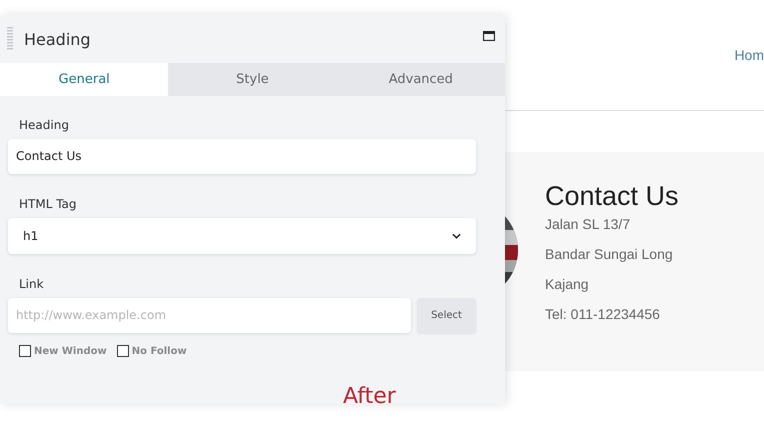 The width and height of the screenshot is (764, 421). I want to click on address-line: Jalan SL 13/7, so click(588, 224).